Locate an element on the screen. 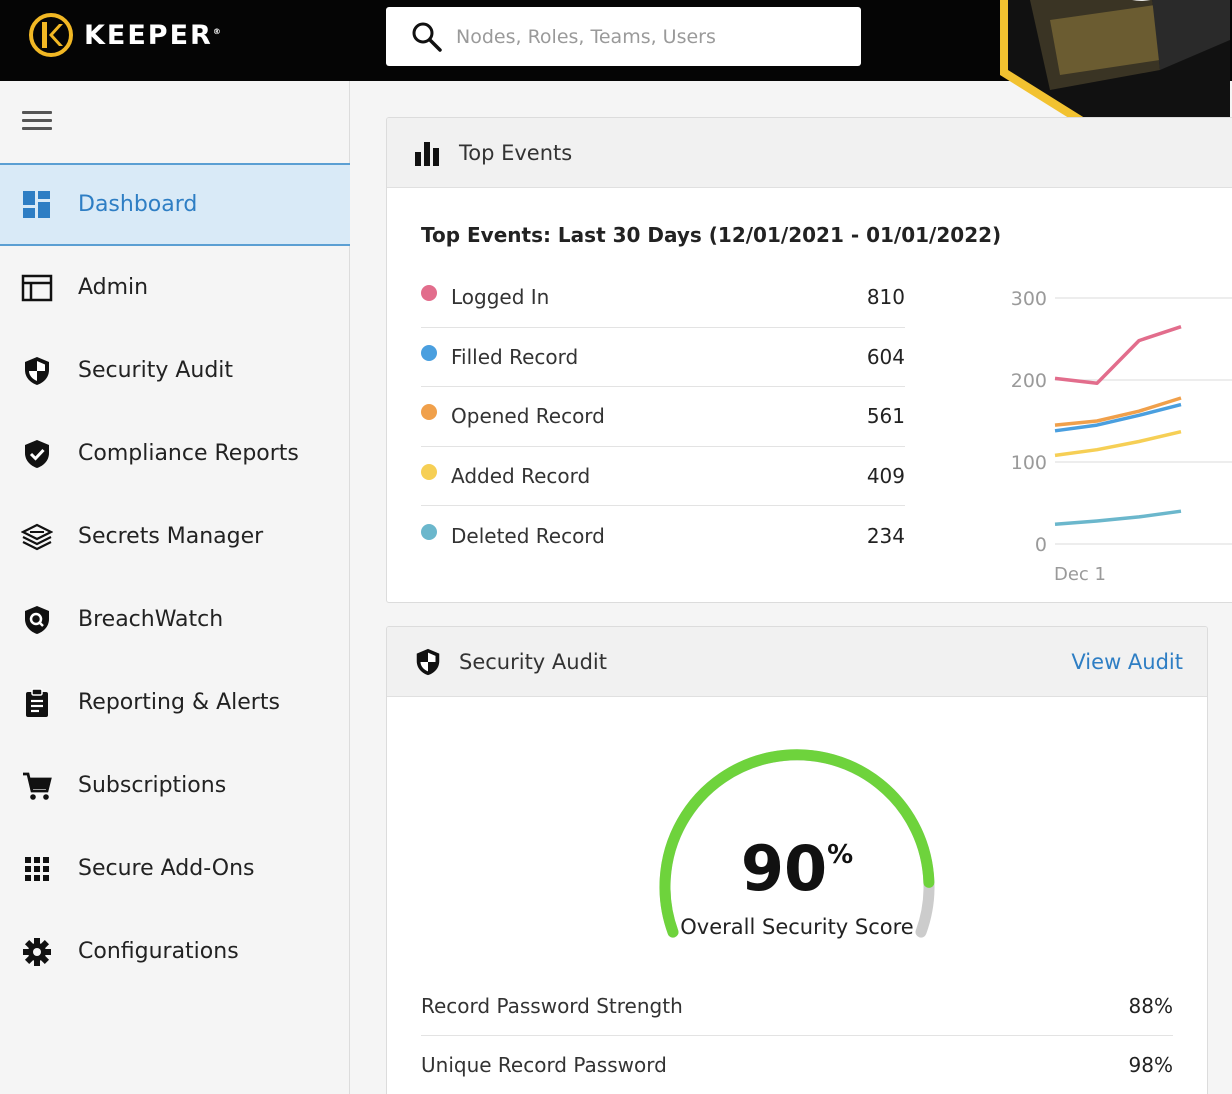 The image size is (1232, 1094). view-audit-link: View Audit is located at coordinates (1127, 662).